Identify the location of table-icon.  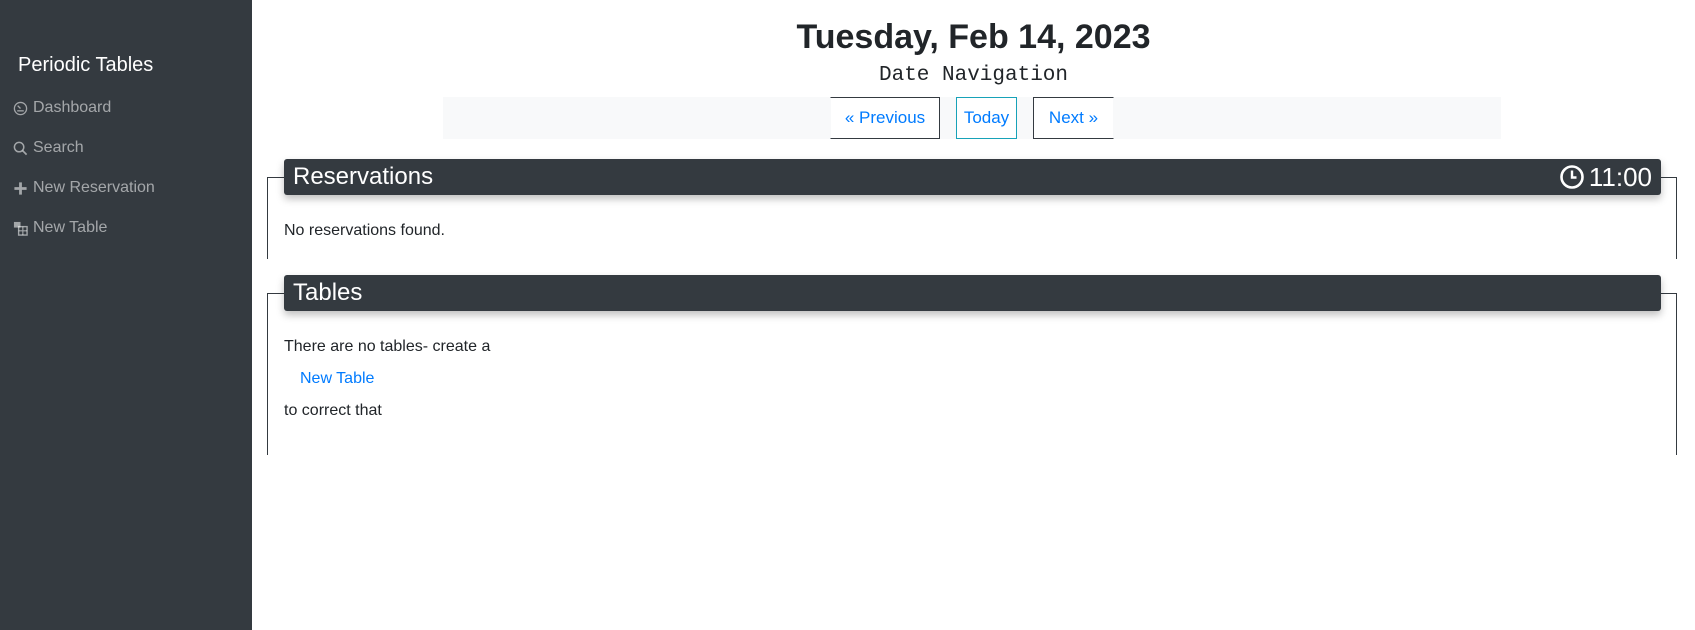
(20, 228).